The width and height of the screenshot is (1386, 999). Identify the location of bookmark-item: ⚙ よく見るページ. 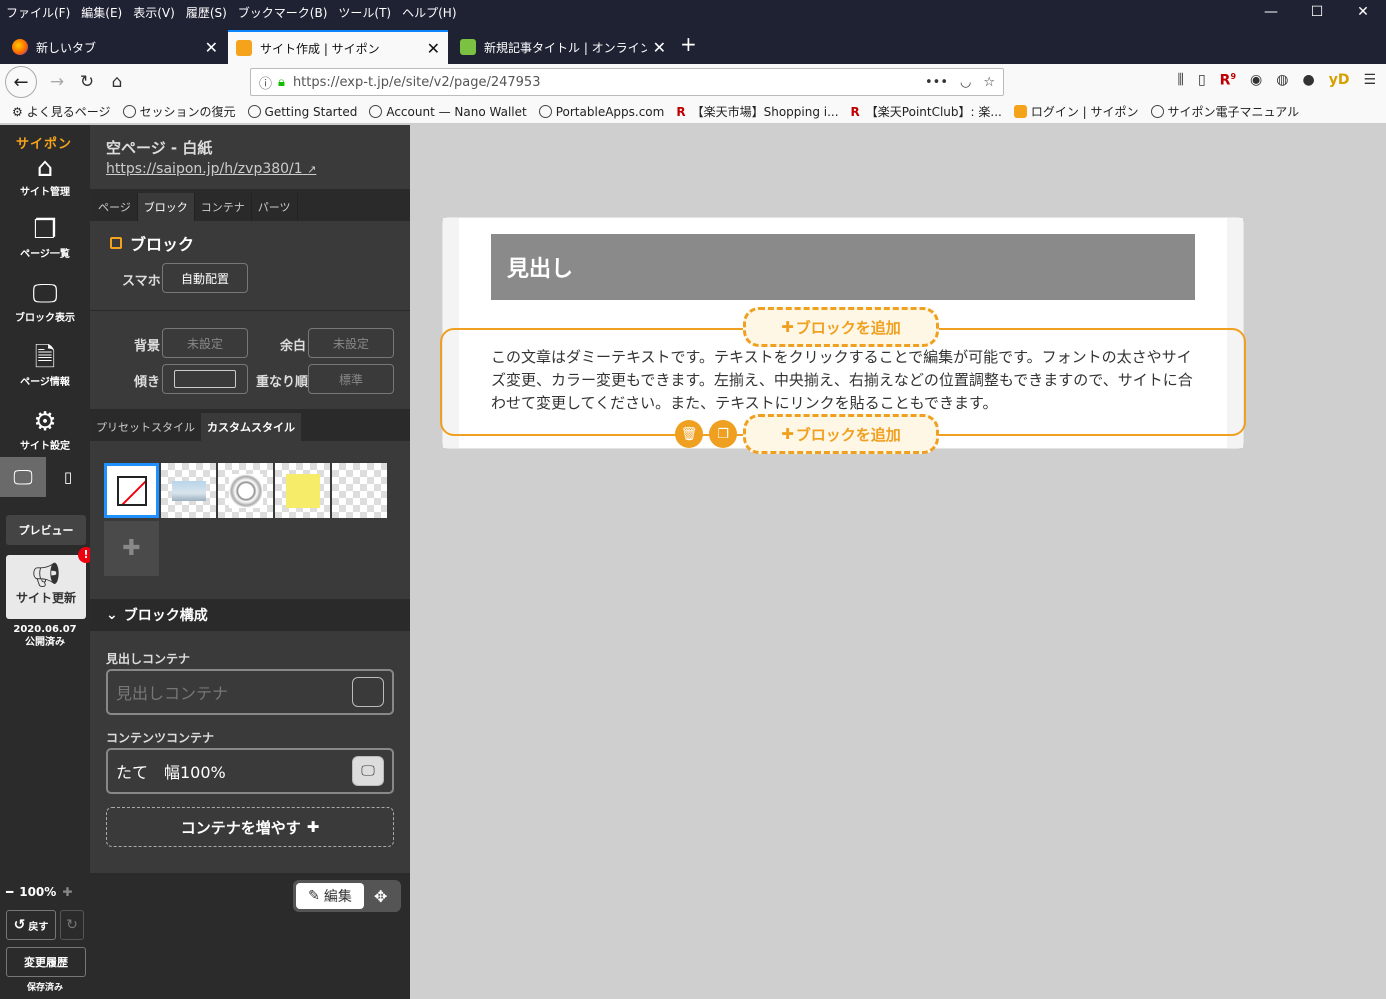
(61, 111).